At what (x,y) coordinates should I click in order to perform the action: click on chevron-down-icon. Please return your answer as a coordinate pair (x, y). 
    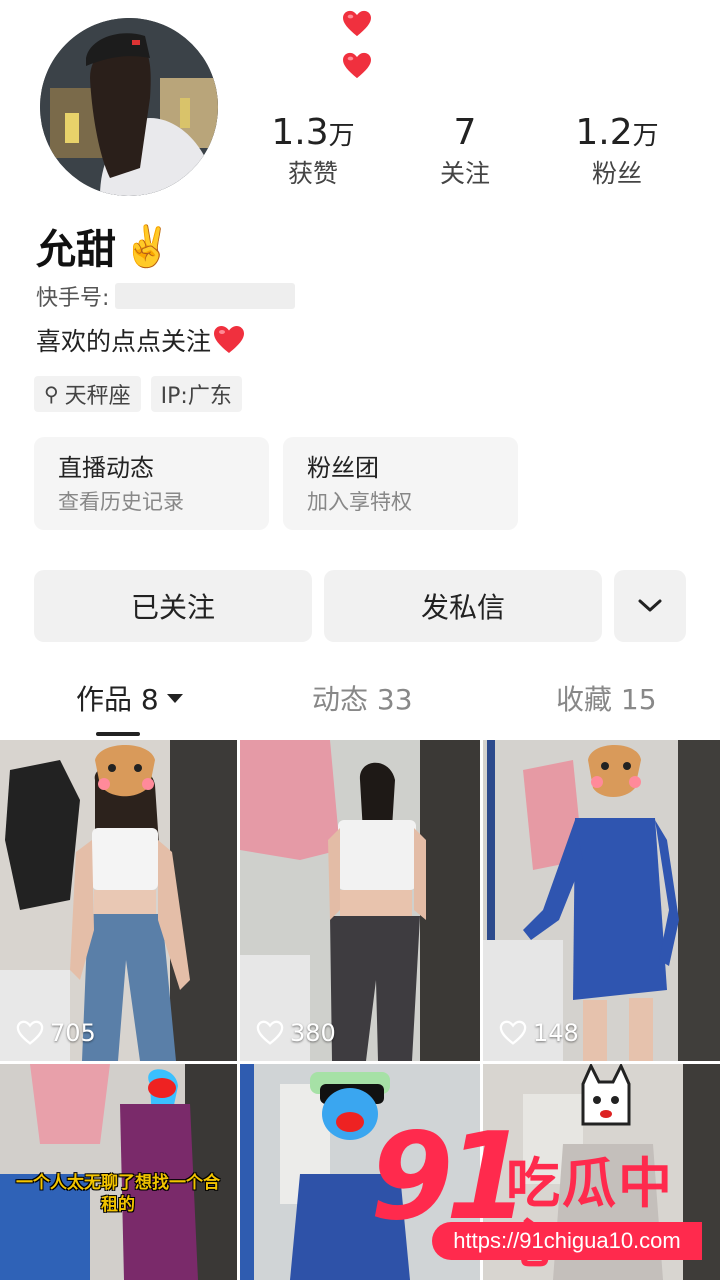
    Looking at the image, I should click on (650, 605).